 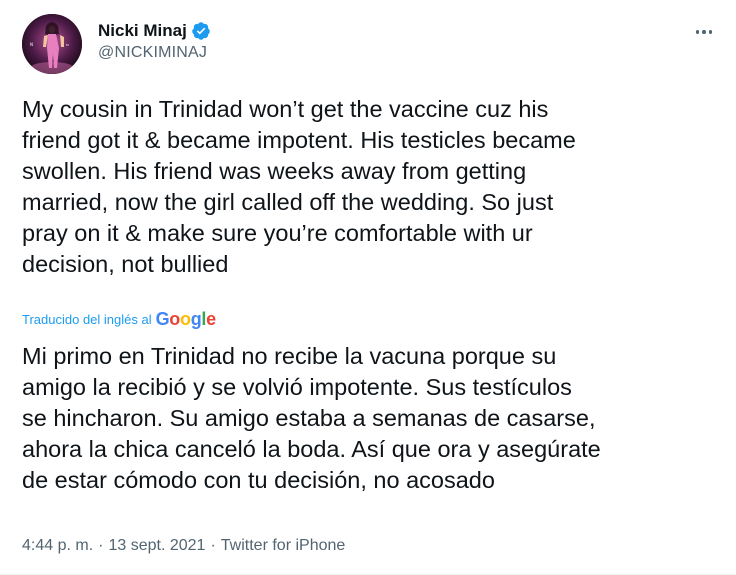 I want to click on tweet-source: Twitter for iPhone, so click(x=283, y=546).